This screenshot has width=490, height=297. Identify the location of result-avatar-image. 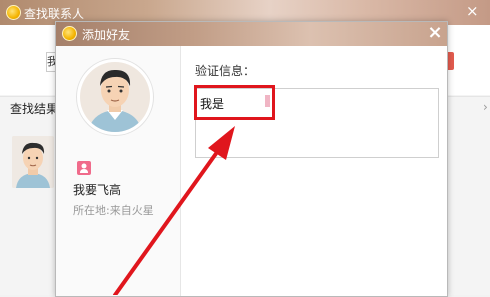
(33, 162).